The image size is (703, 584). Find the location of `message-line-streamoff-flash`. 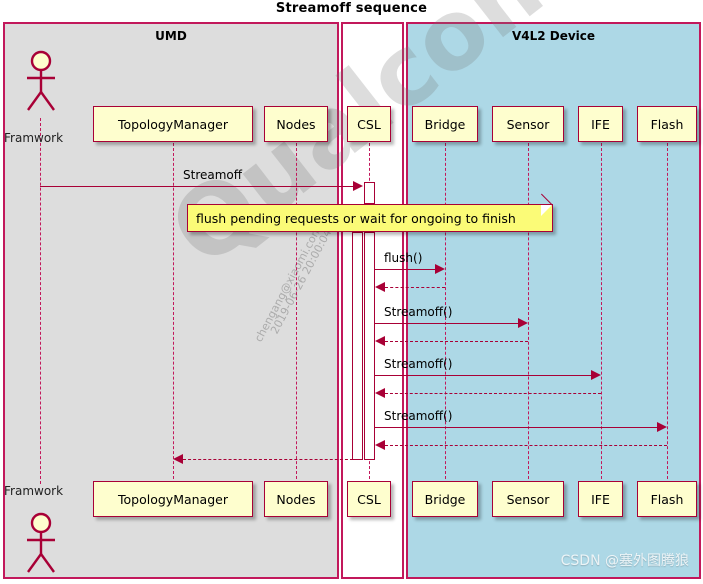

message-line-streamoff-flash is located at coordinates (516, 427).